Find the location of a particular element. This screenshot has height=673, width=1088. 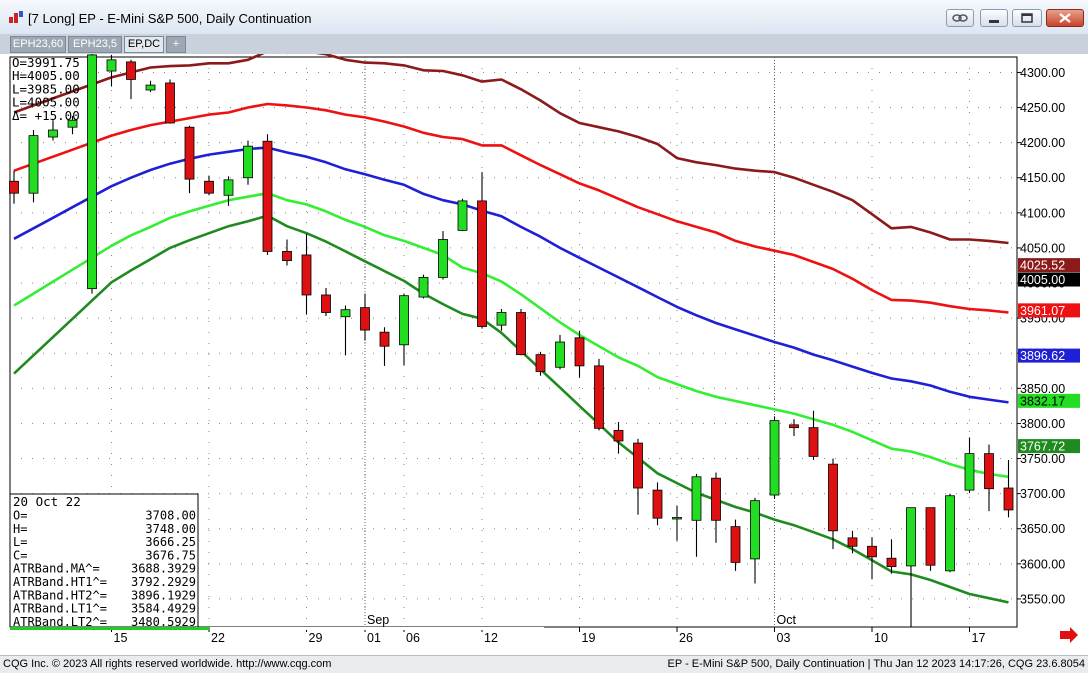

y-tick-label-3: 3700.00 is located at coordinates (1042, 494).